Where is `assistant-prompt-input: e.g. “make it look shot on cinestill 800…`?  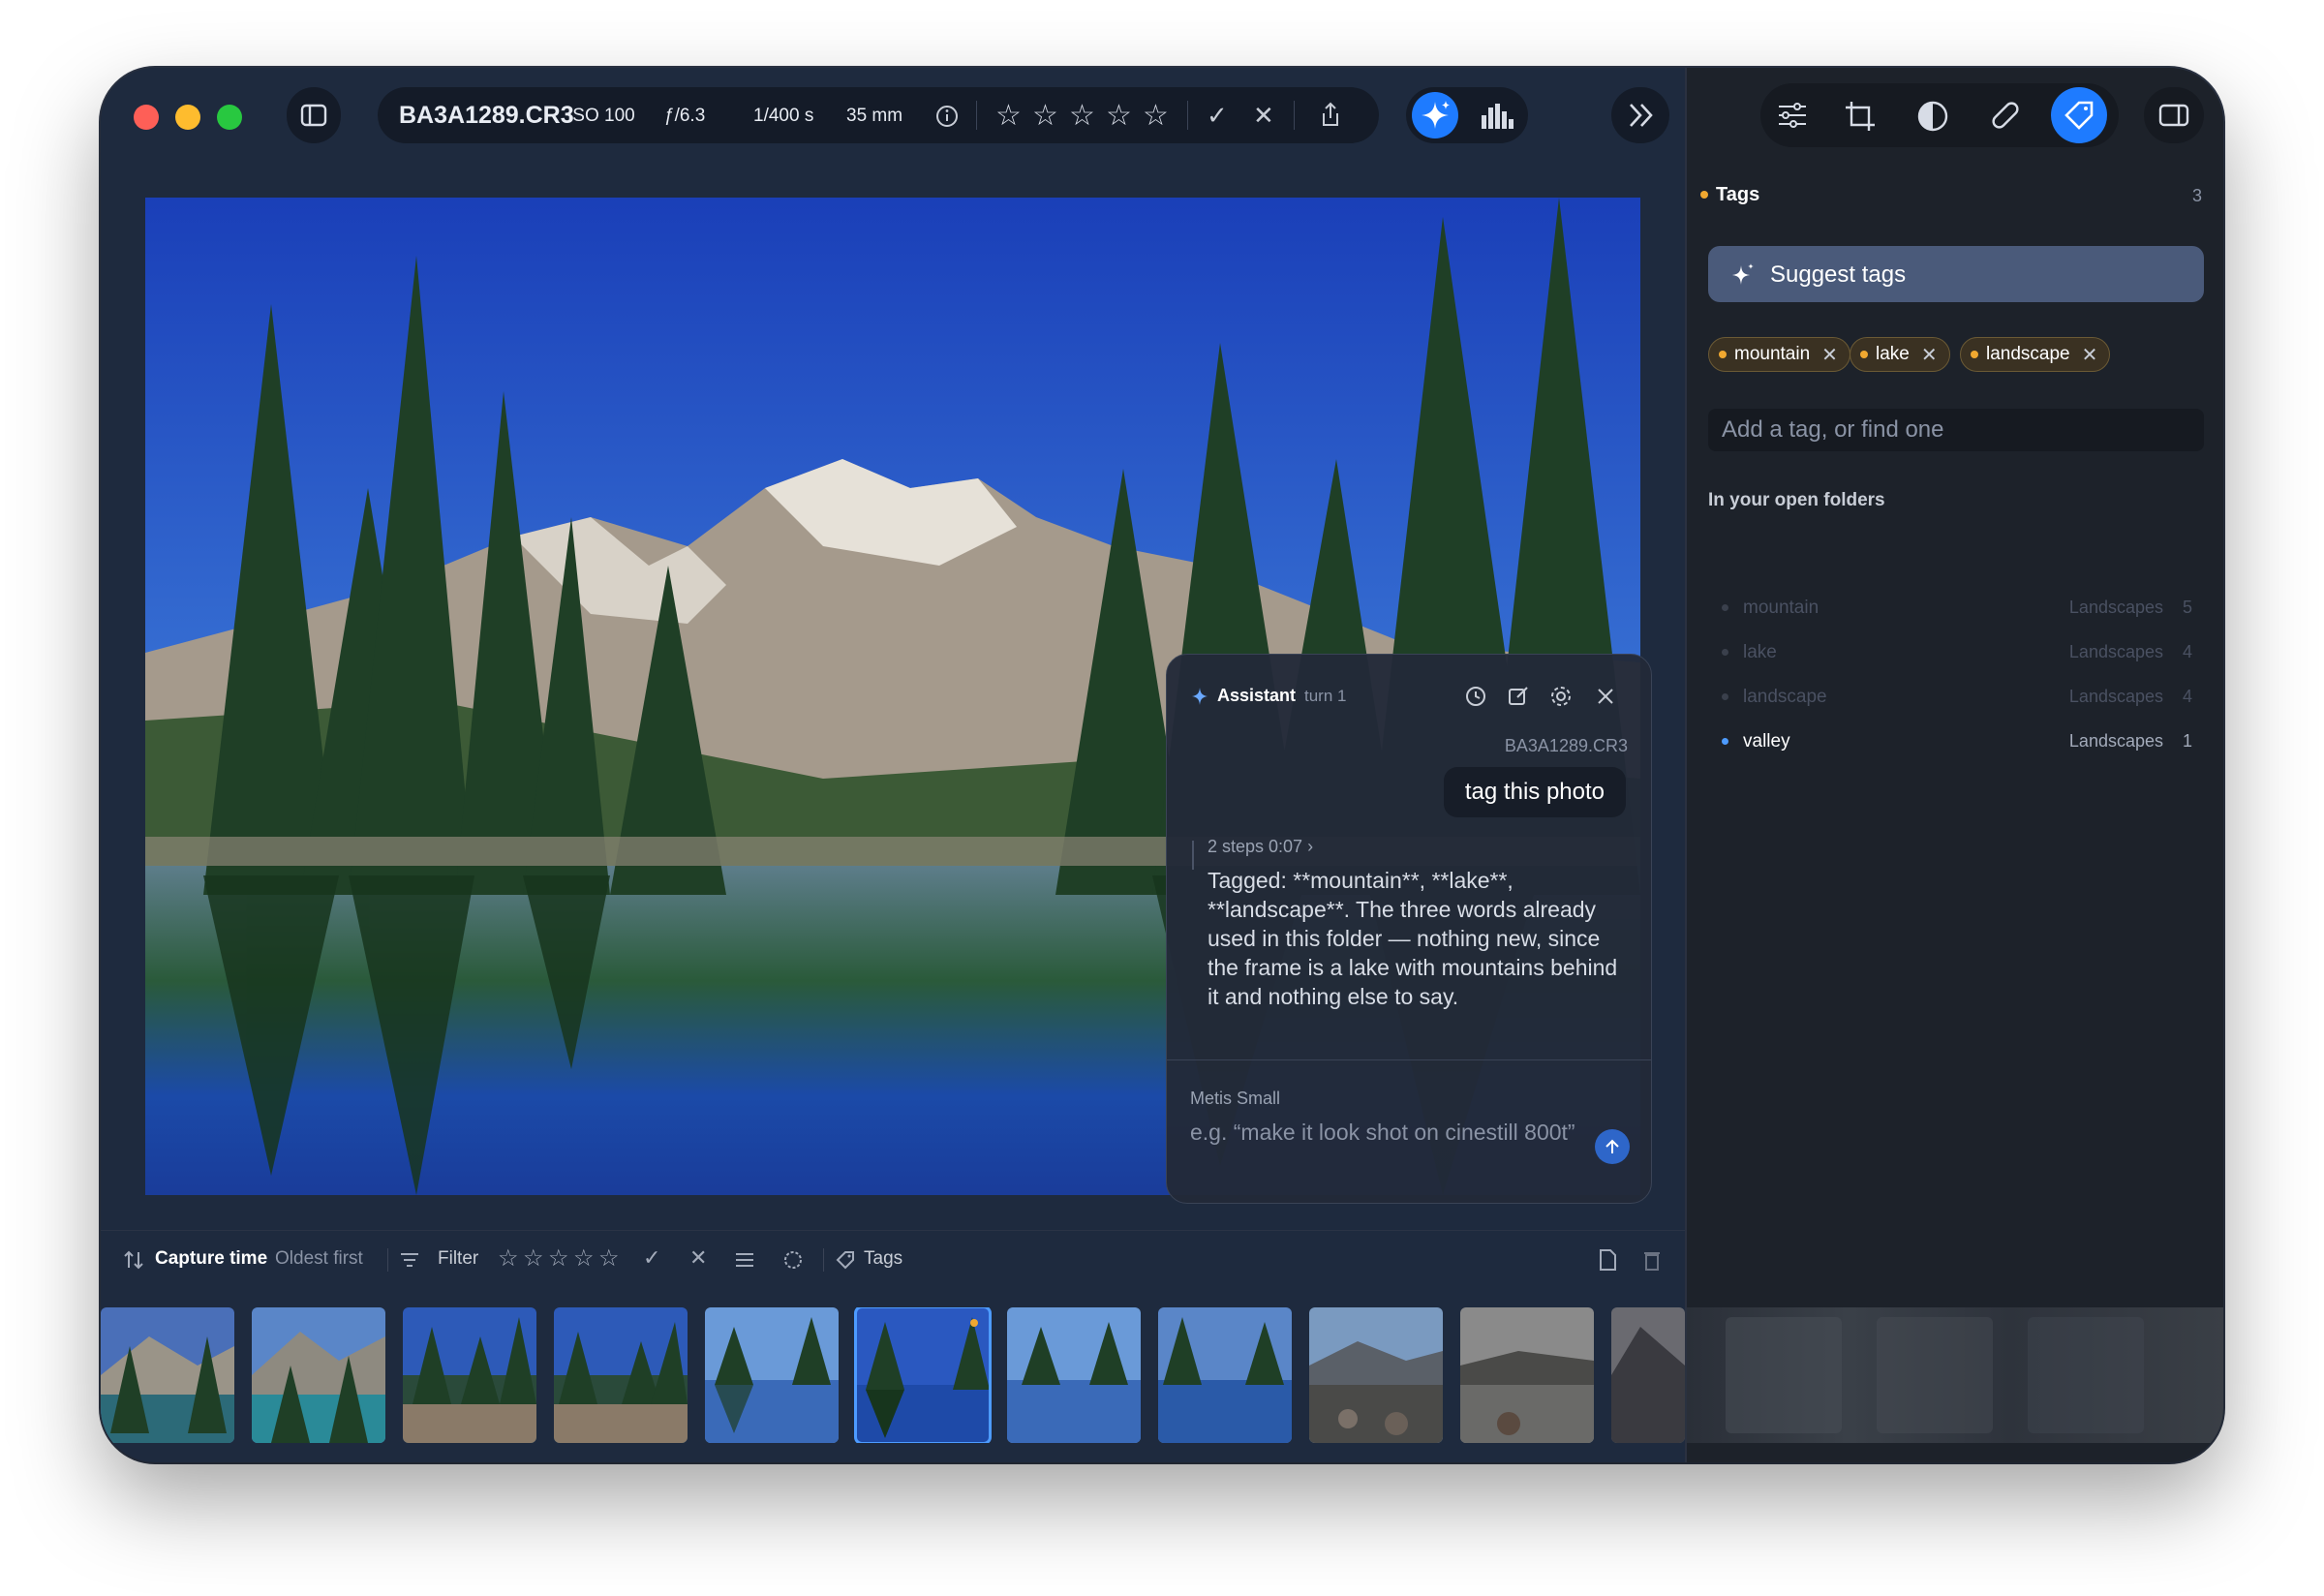
assistant-prompt-input: e.g. “make it look shot on cinestill 800… is located at coordinates (1384, 1132).